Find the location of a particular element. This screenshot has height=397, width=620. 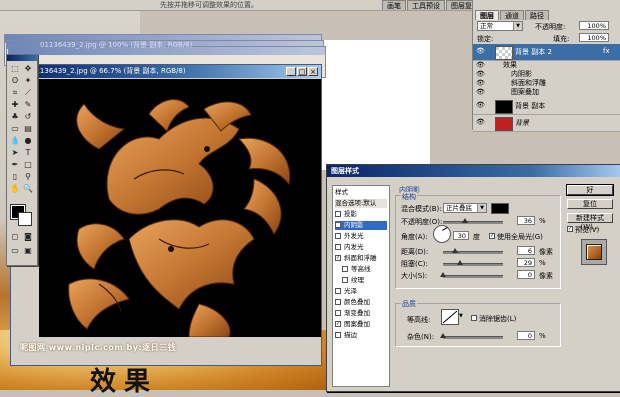

toolbox-title-bar is located at coordinates (22, 58).